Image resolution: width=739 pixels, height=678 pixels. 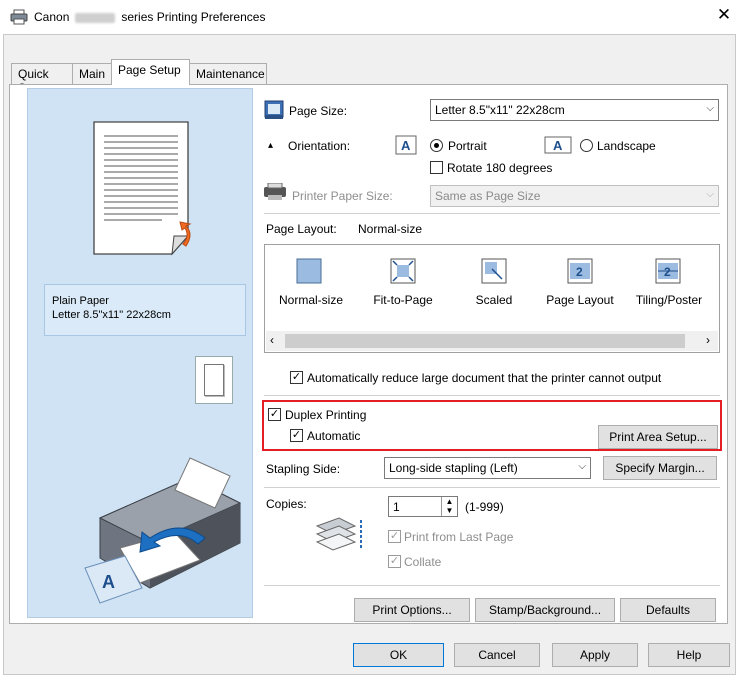 I want to click on ok-button: OK, so click(x=398, y=655).